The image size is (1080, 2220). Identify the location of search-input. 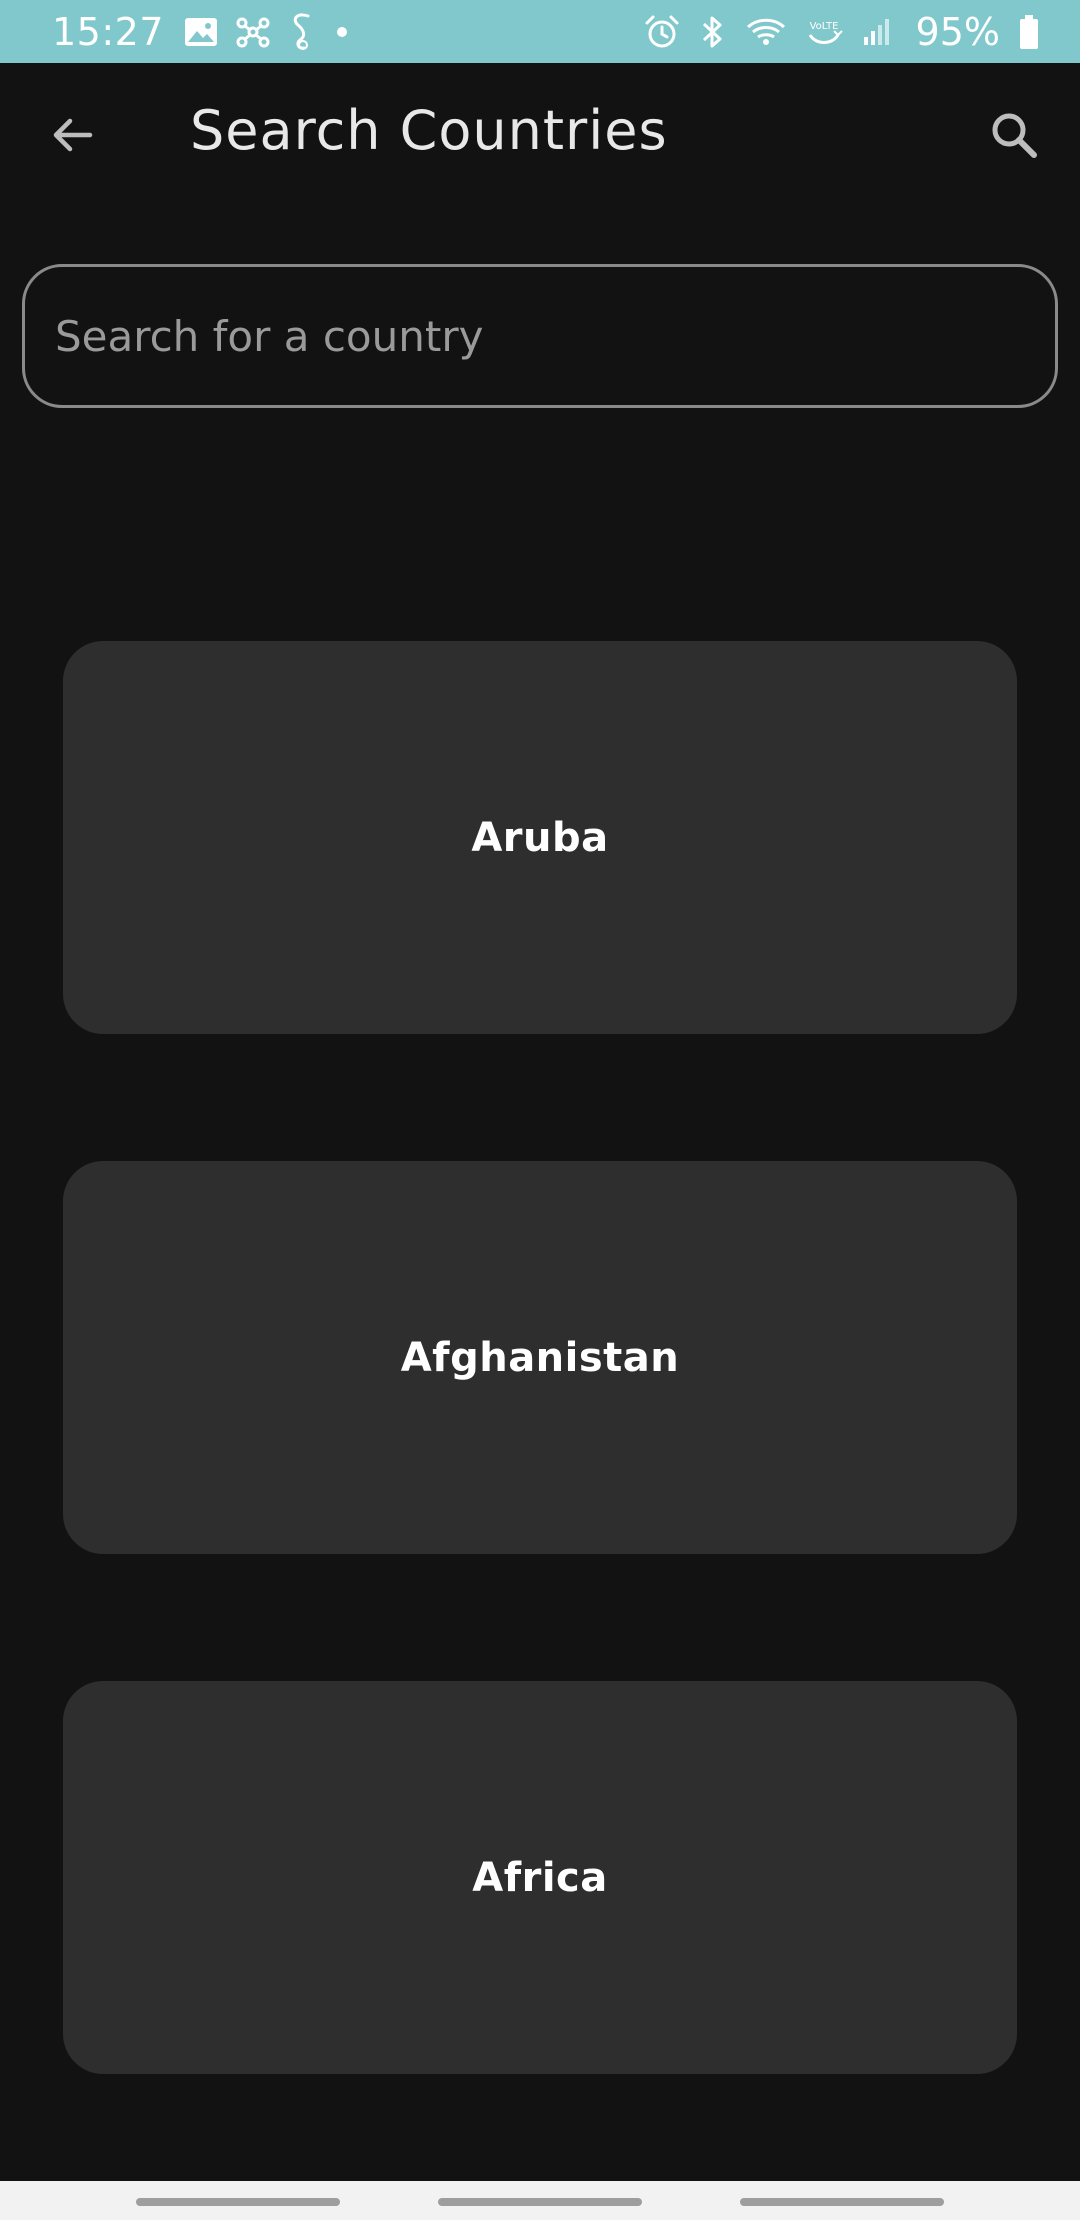
(540, 336).